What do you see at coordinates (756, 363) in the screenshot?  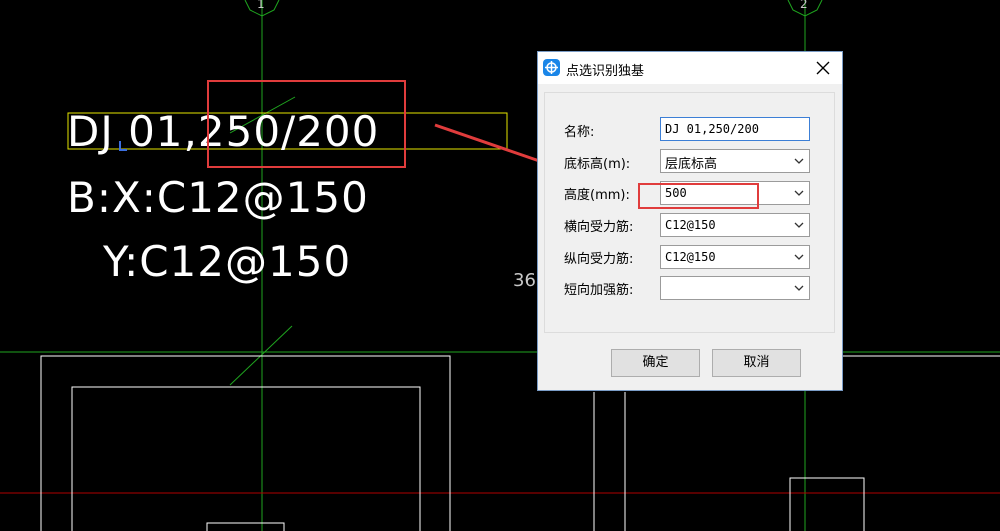 I see `cancel-button: 取消` at bounding box center [756, 363].